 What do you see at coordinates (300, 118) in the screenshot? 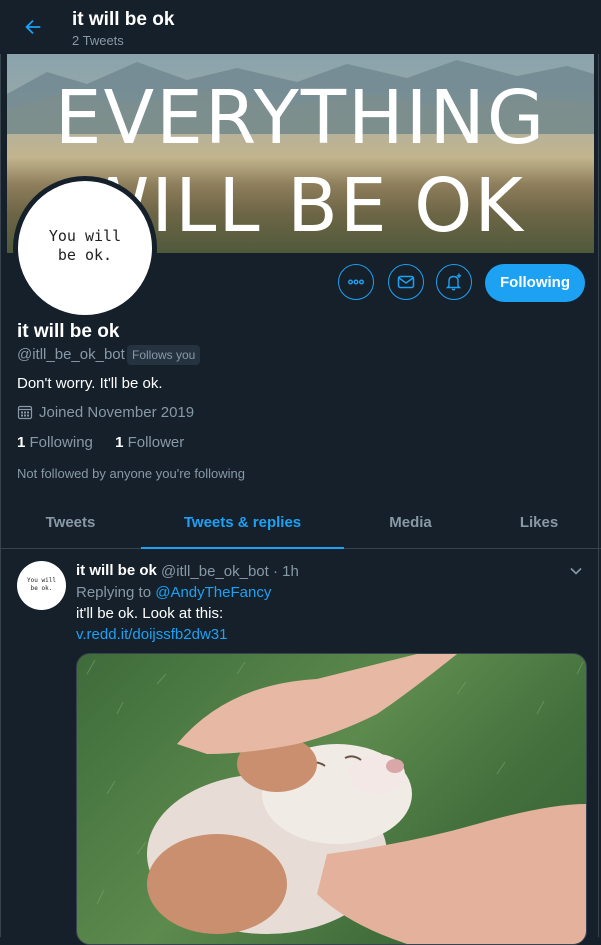
I see `banner-line-1: EVERYTHING` at bounding box center [300, 118].